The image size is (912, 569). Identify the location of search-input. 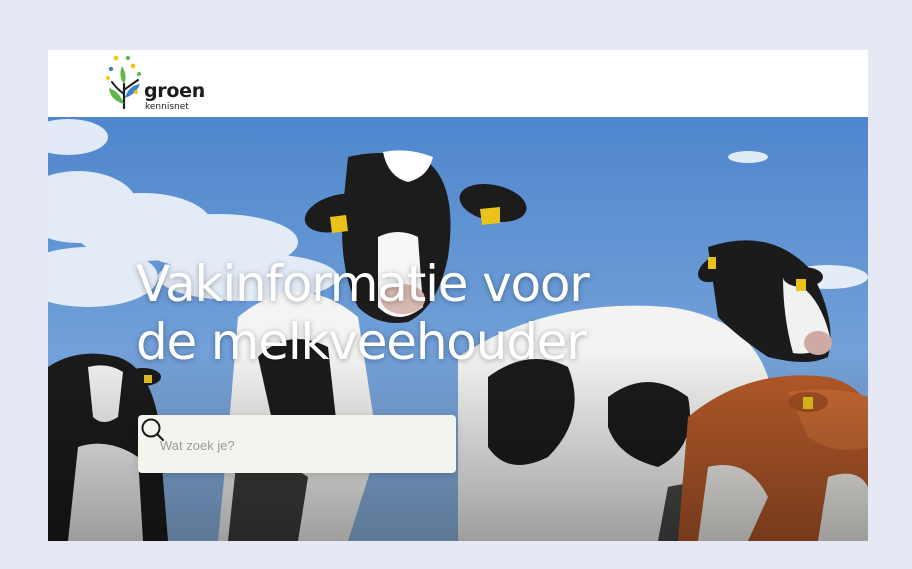
(275, 445).